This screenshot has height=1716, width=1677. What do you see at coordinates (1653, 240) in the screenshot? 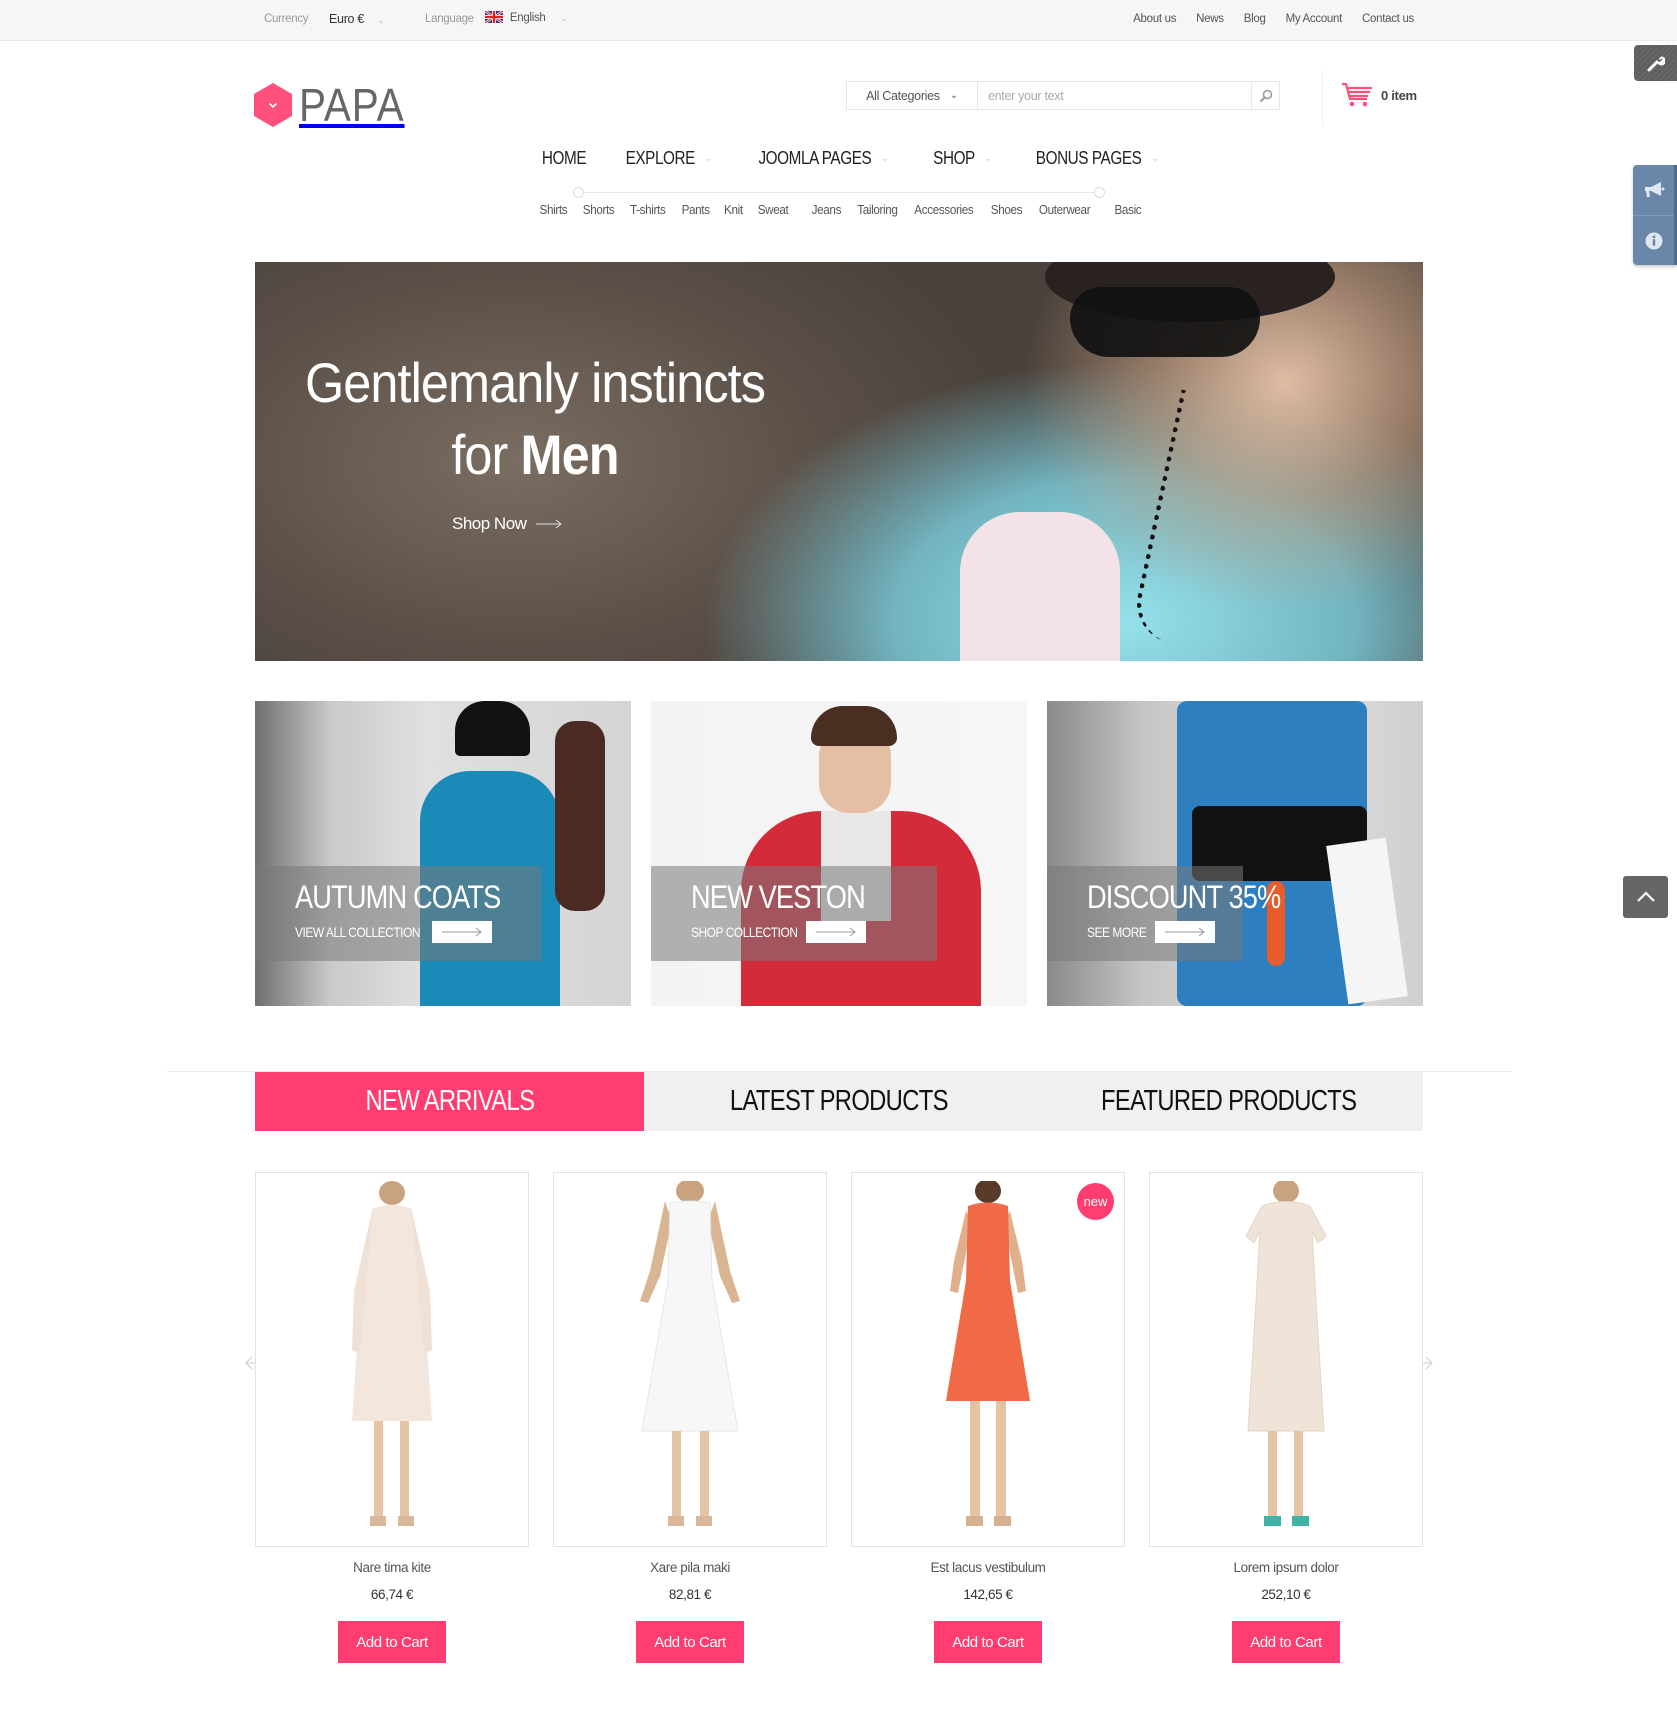
I see `info-button` at bounding box center [1653, 240].